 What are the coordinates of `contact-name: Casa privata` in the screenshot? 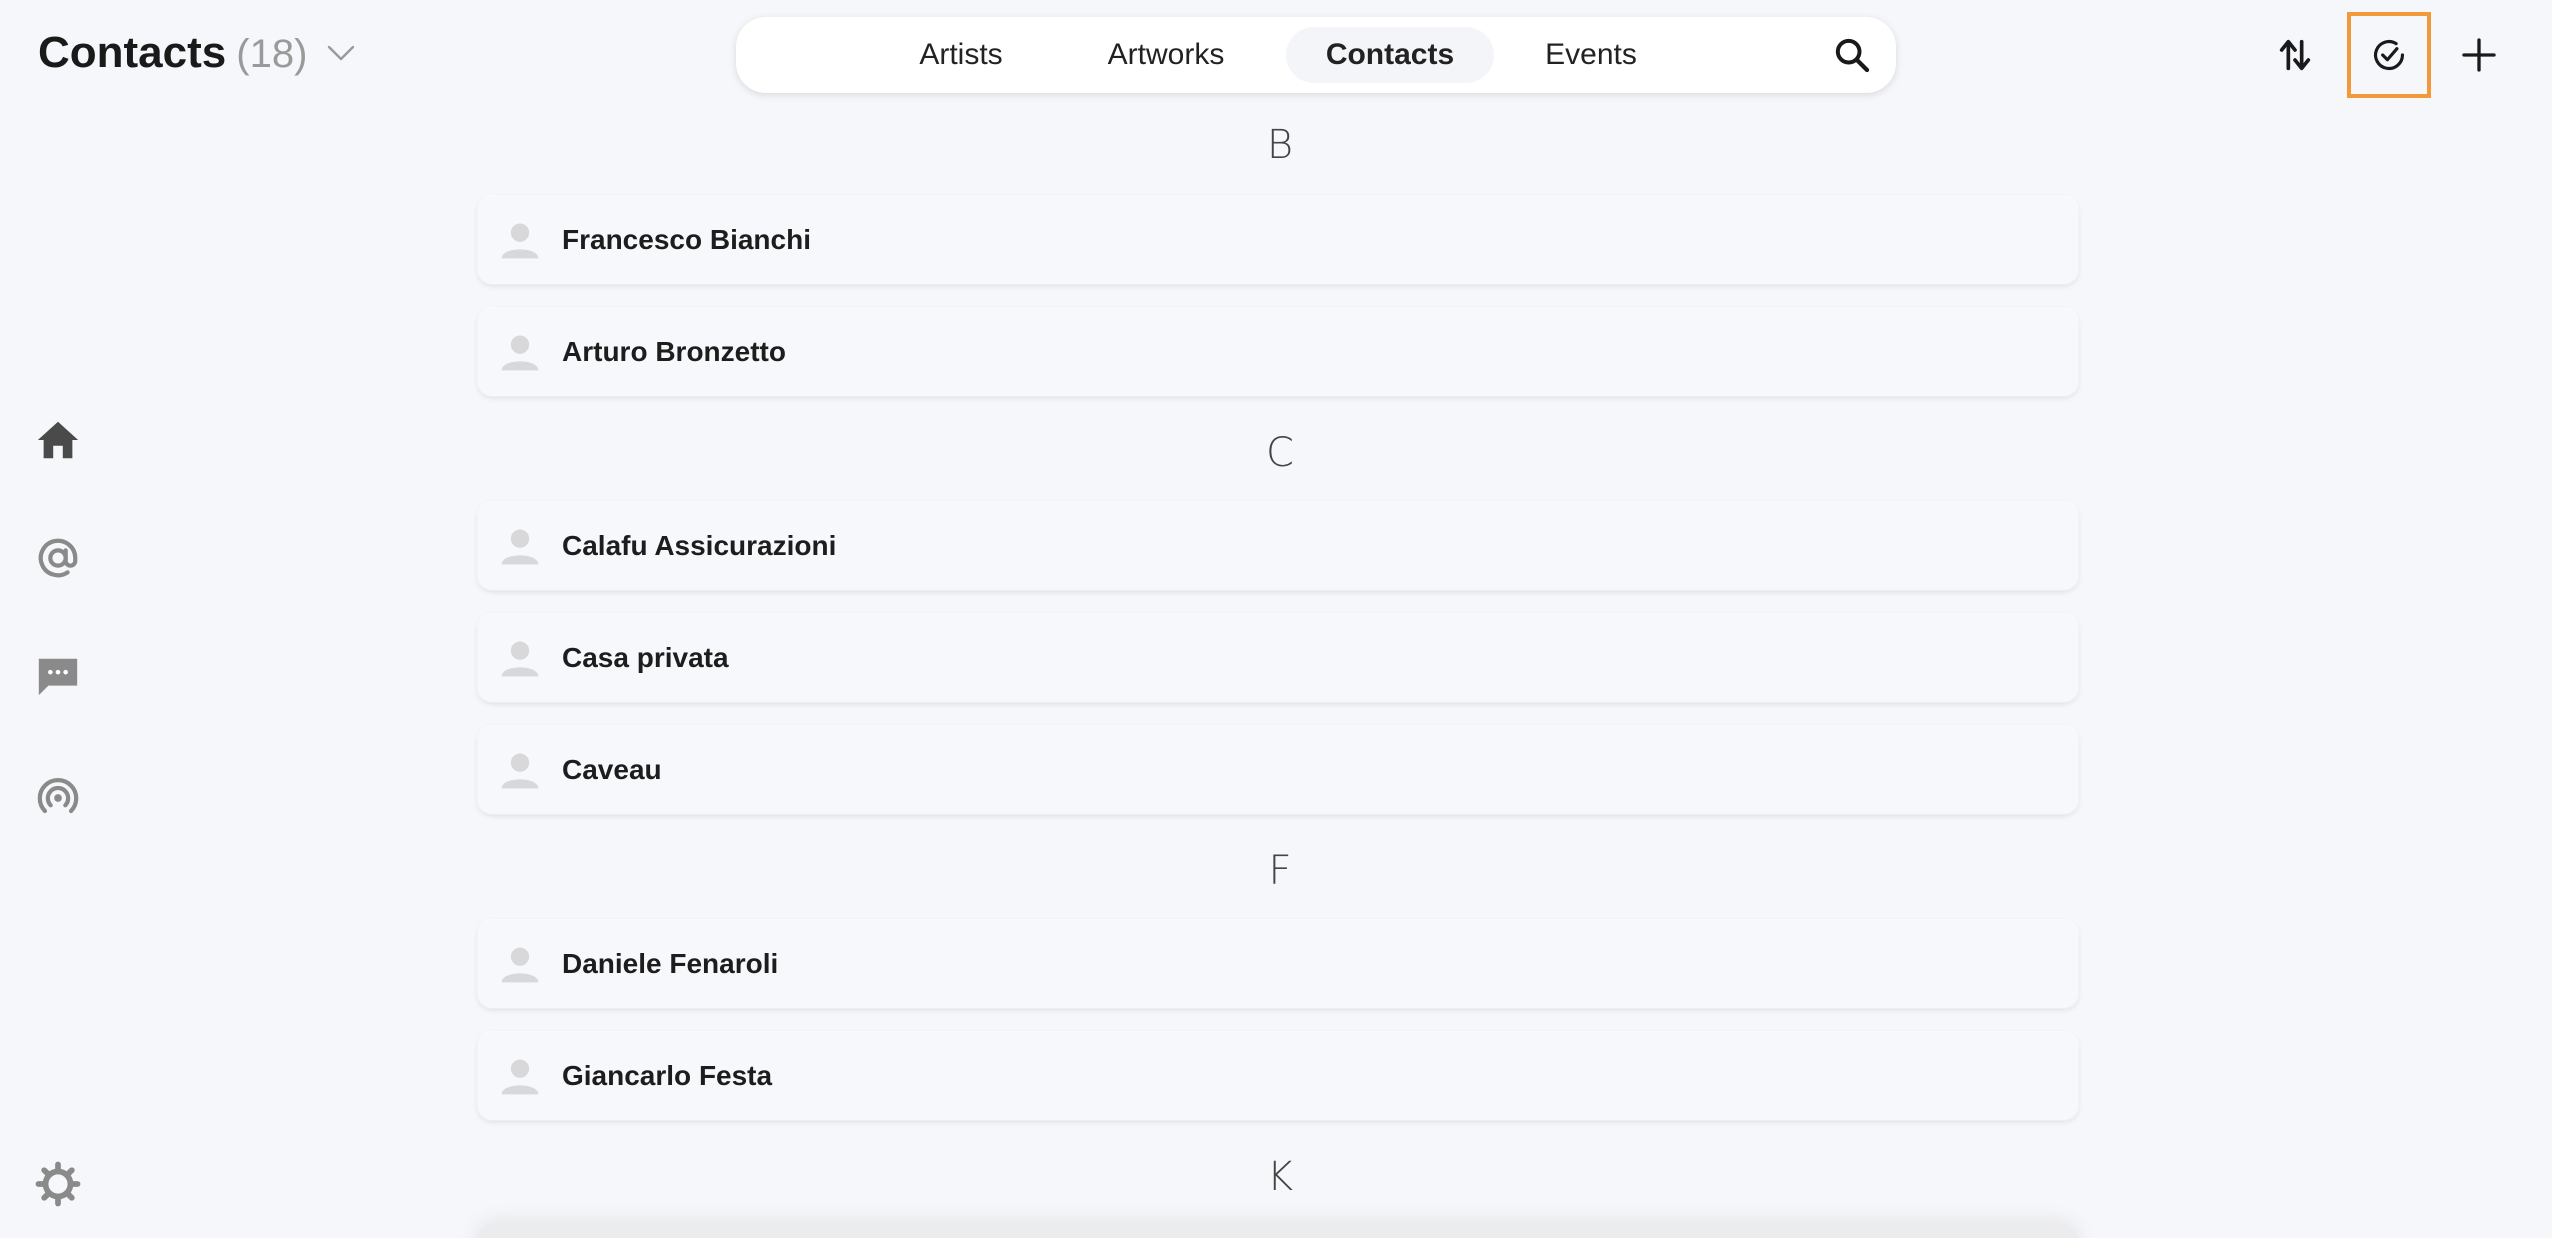 It's located at (645, 657).